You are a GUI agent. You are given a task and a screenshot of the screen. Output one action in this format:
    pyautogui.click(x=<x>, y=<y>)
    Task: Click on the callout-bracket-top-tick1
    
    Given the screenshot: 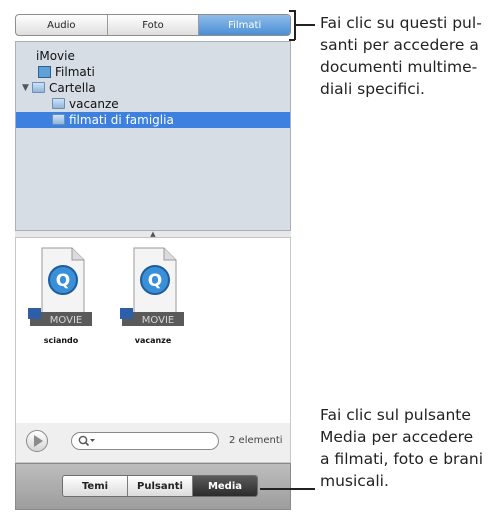 What is the action you would take?
    pyautogui.click(x=292, y=11)
    